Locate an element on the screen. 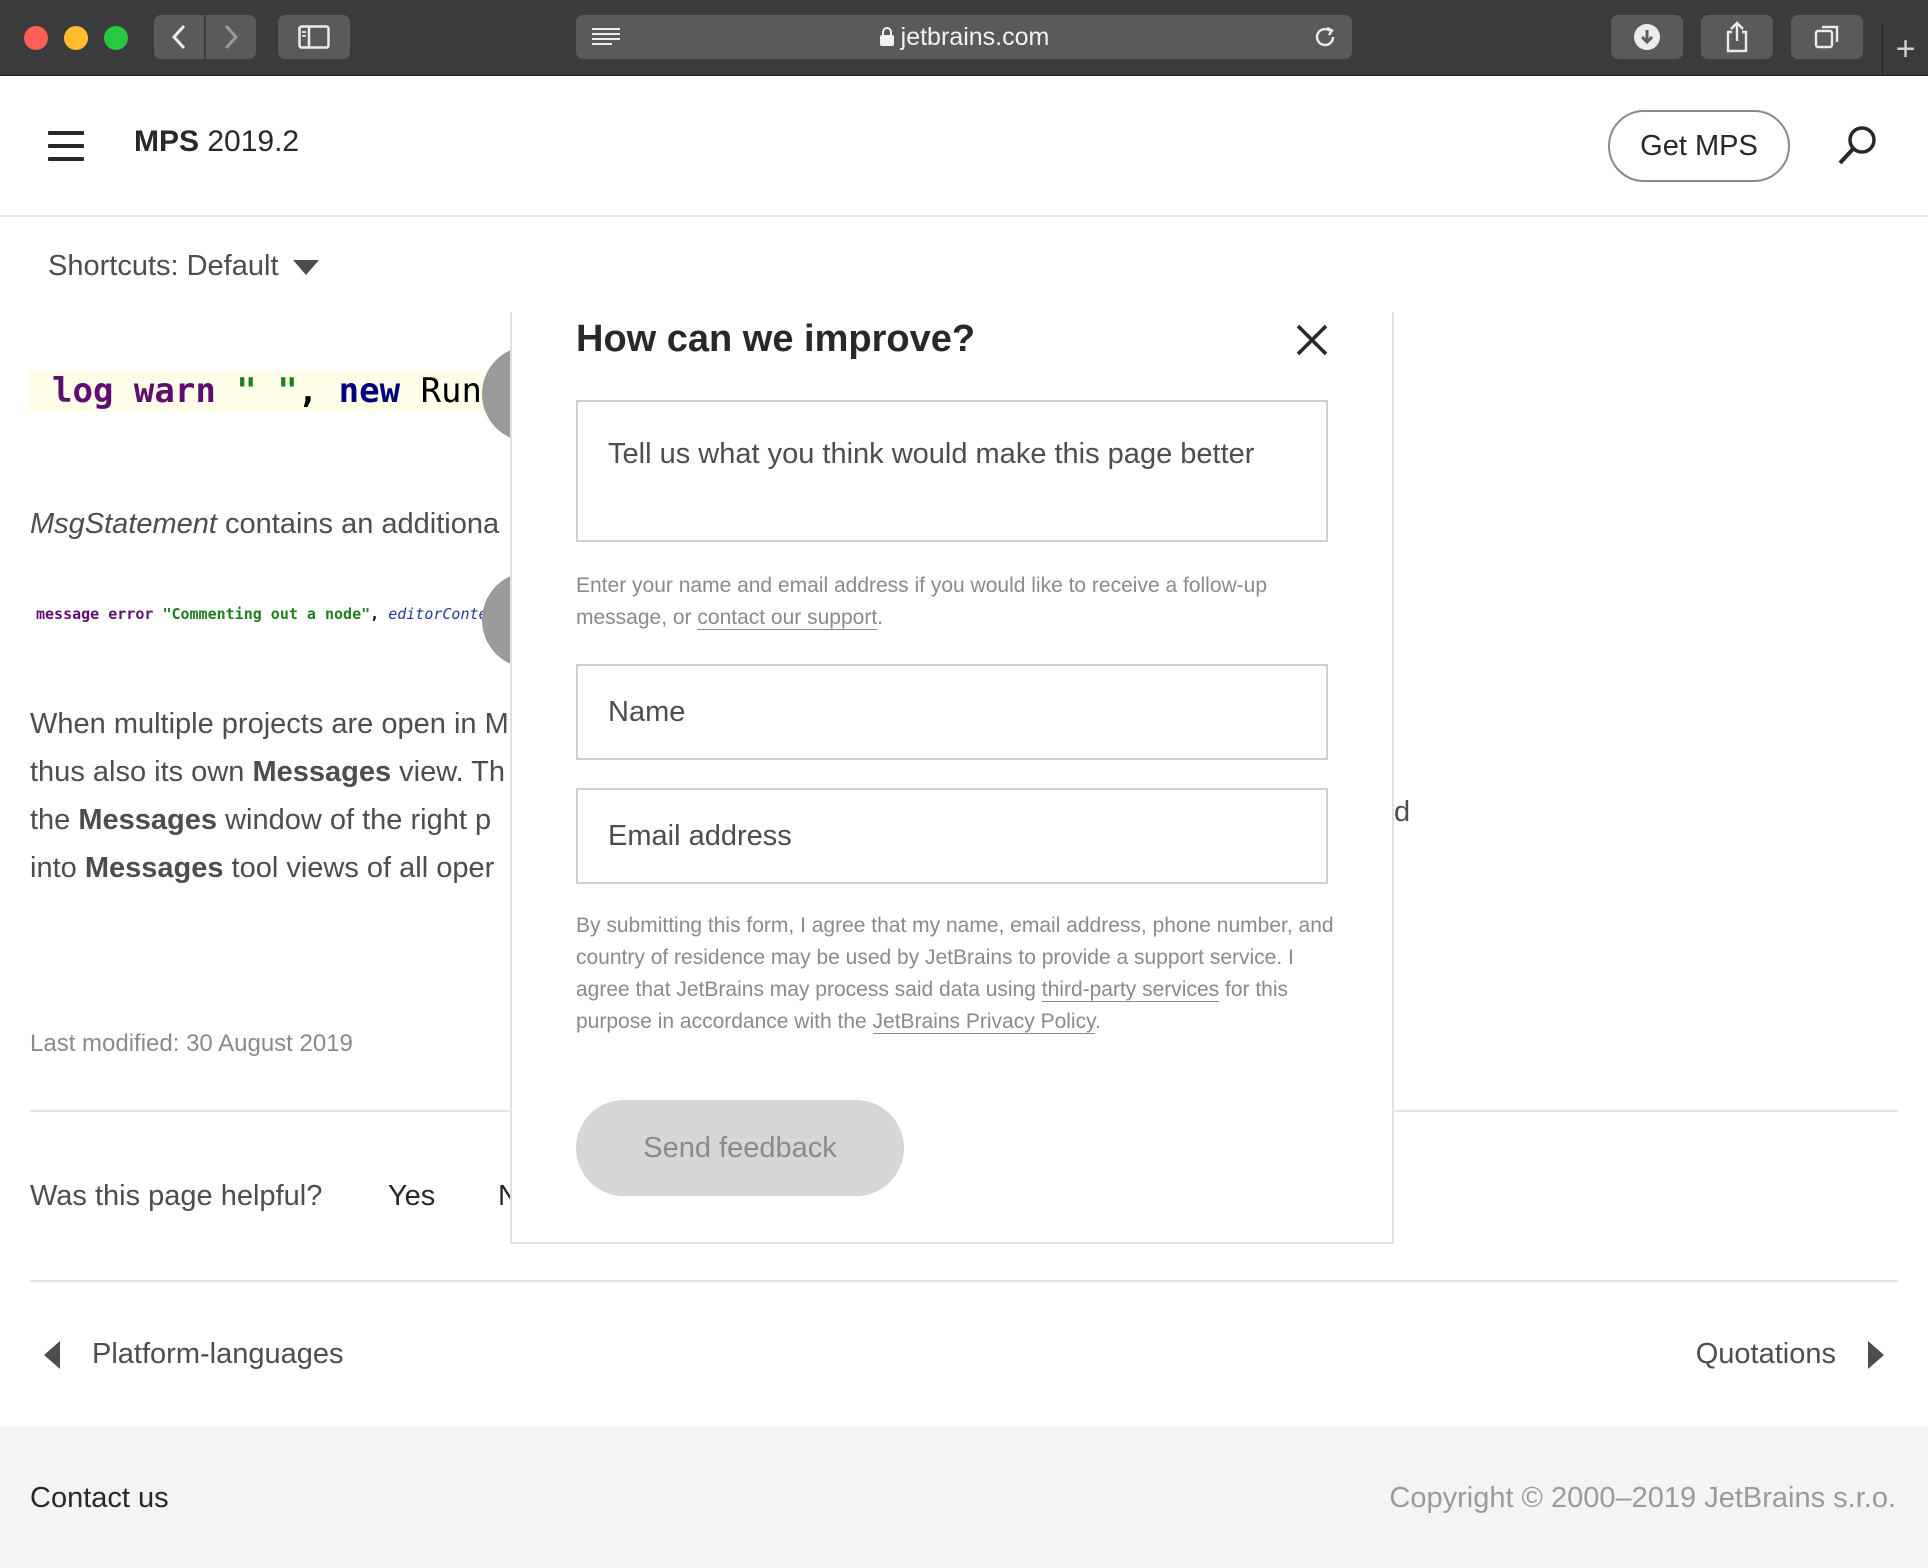 The height and width of the screenshot is (1568, 1928). text-line: thus also its own Messages view. Th is located at coordinates (269, 772).